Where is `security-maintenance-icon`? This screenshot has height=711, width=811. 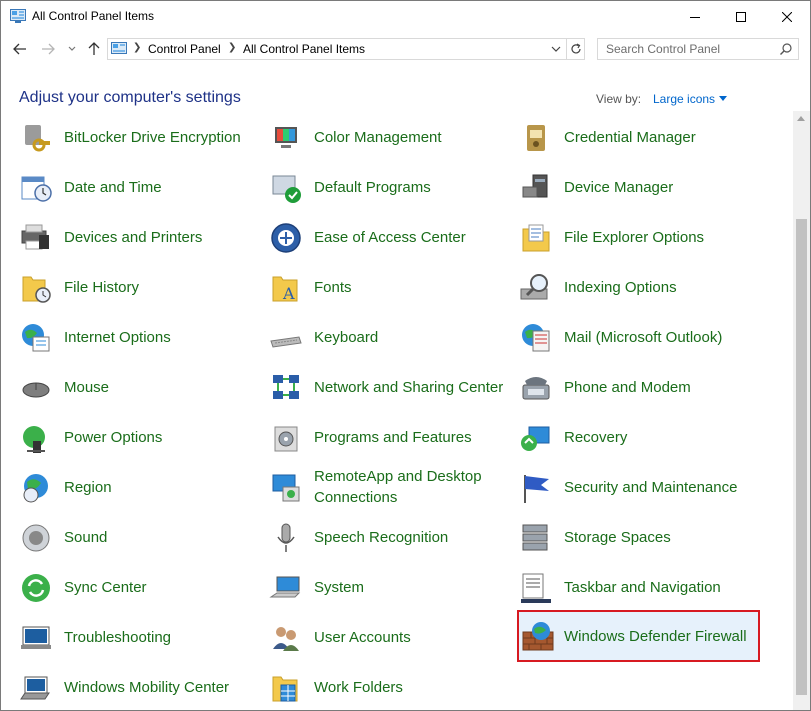
security-maintenance-icon is located at coordinates (536, 489).